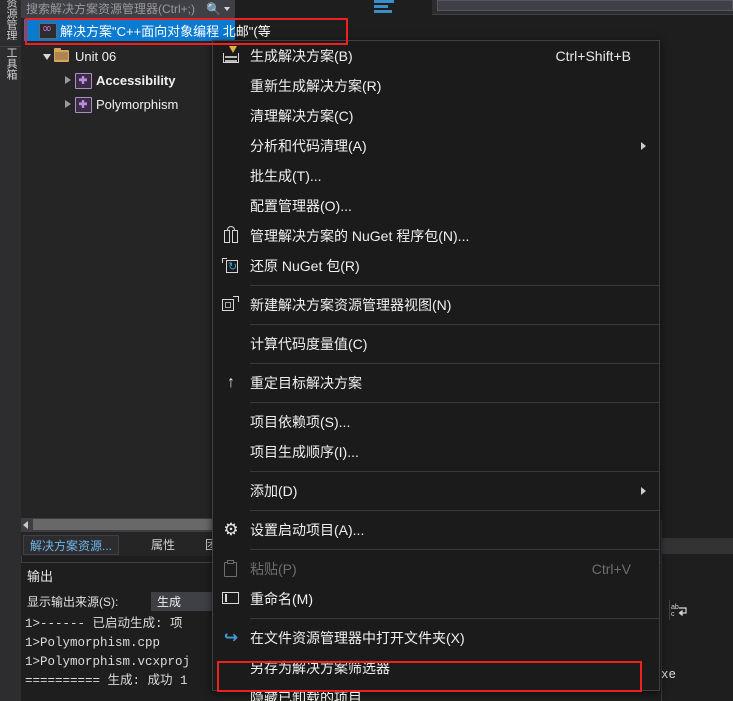  Describe the element at coordinates (93, 643) in the screenshot. I see `output-line: 1>Polymorphism.cpp` at that location.